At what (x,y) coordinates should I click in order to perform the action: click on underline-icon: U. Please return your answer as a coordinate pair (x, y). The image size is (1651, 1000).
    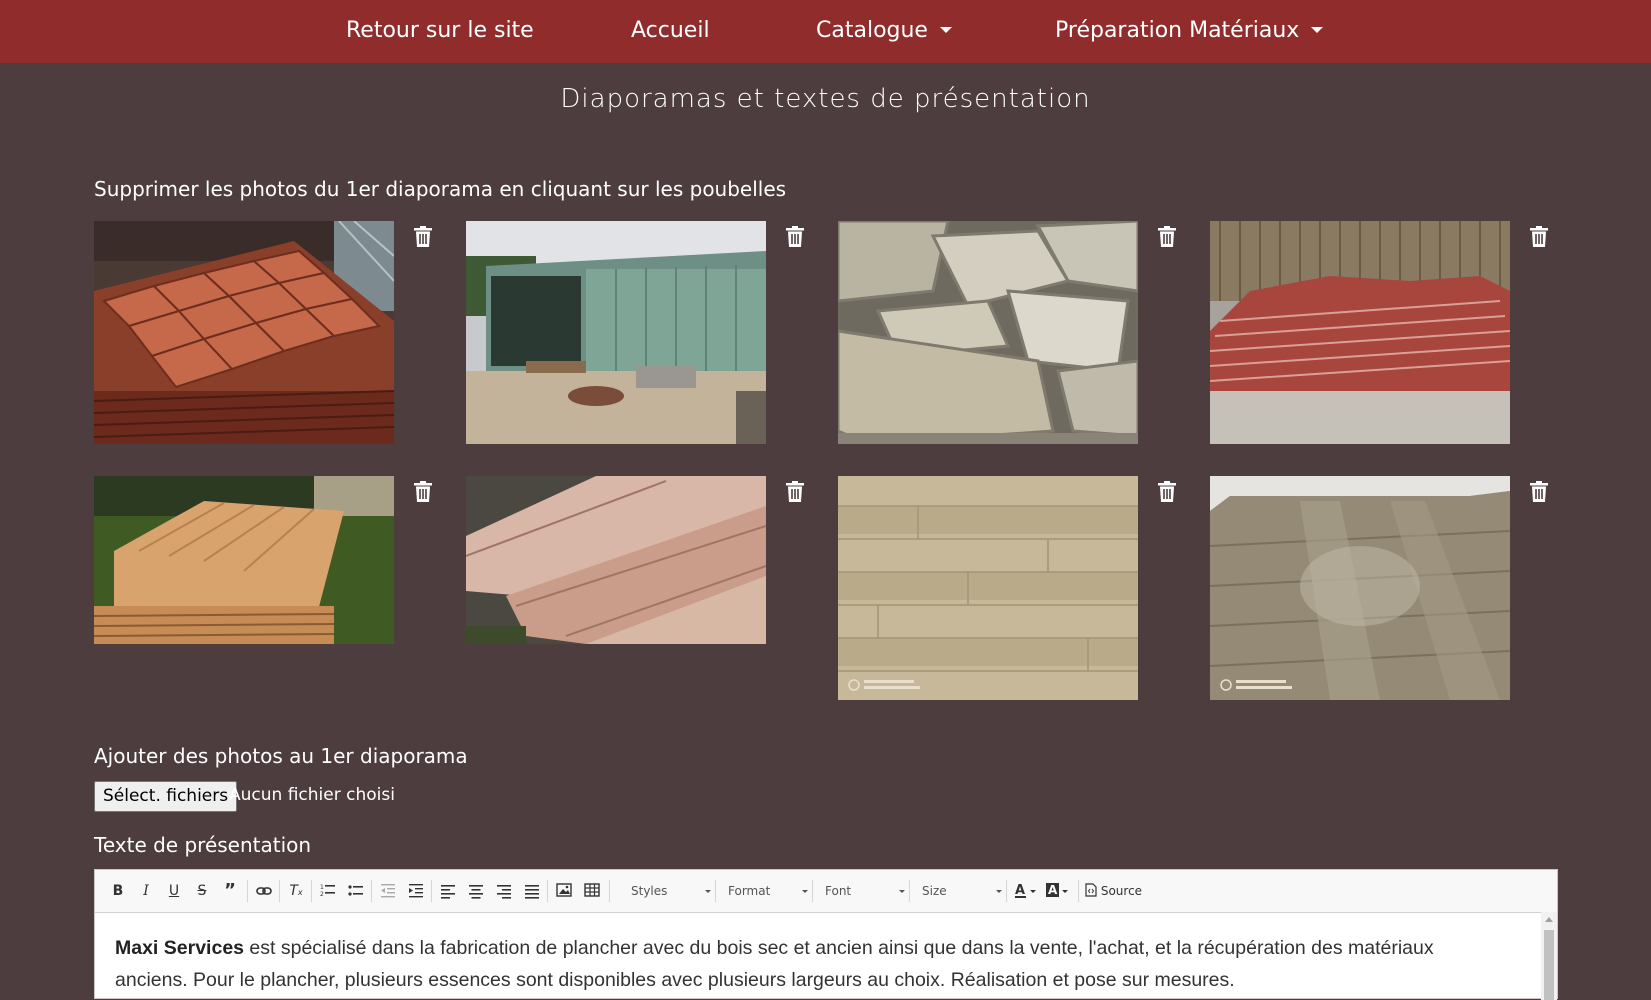
    Looking at the image, I should click on (174, 891).